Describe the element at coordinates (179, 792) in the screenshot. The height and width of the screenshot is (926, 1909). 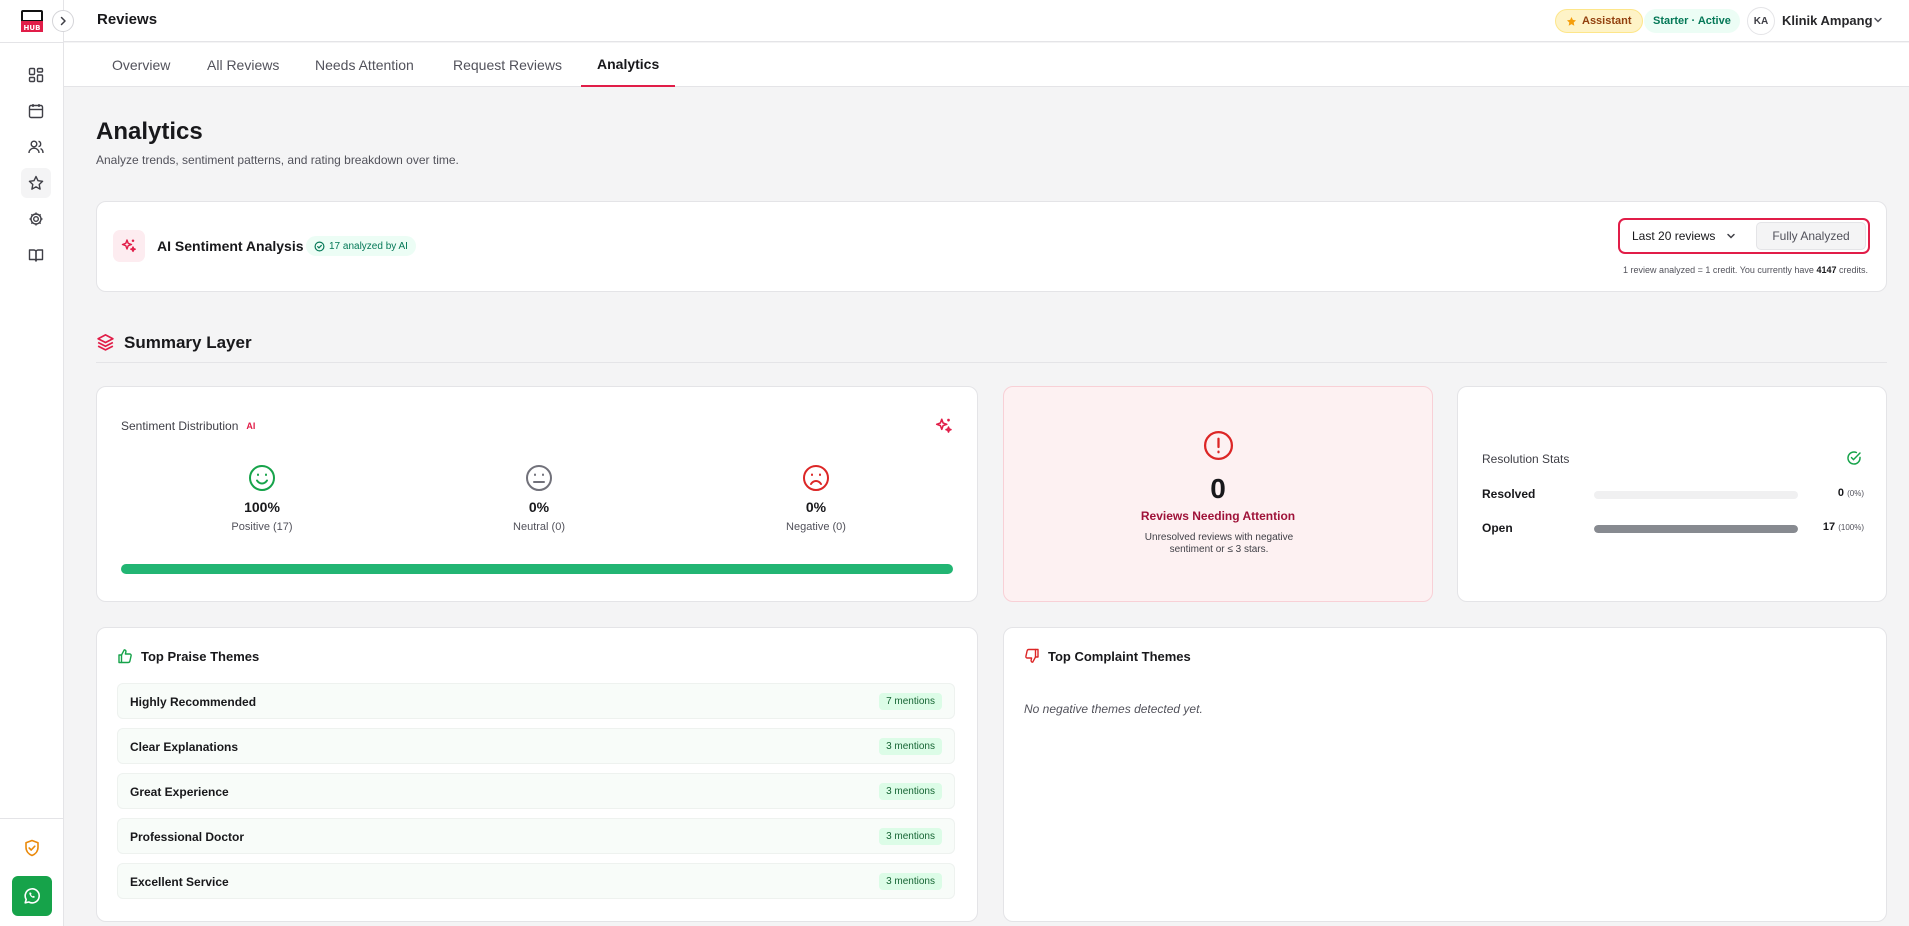
I see `theme-name: Great Experience` at that location.